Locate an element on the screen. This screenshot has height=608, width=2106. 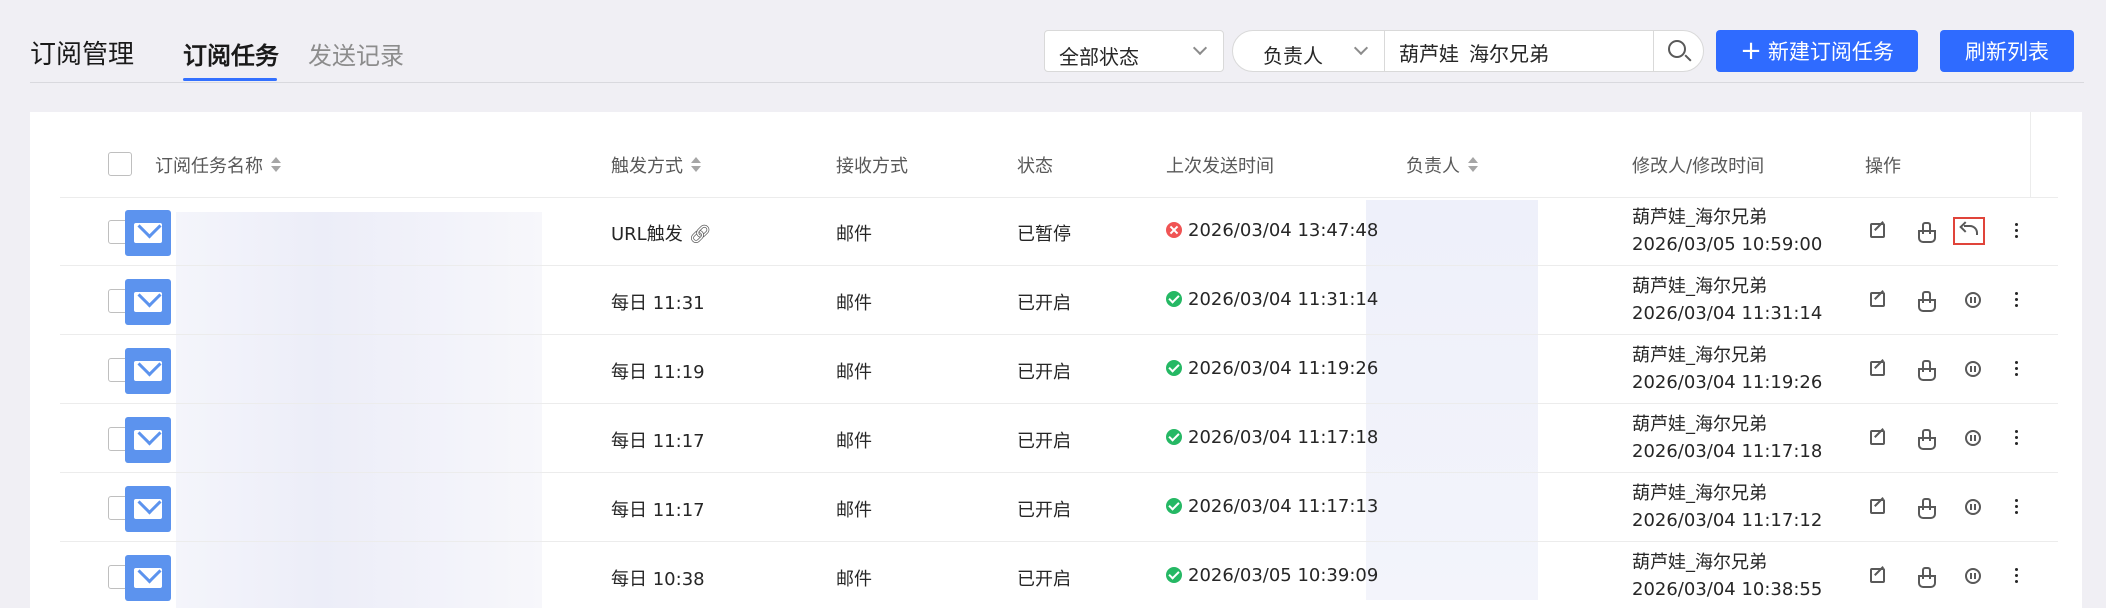
last-sent-time: 2026/03/04 11:31:14 is located at coordinates (1283, 299).